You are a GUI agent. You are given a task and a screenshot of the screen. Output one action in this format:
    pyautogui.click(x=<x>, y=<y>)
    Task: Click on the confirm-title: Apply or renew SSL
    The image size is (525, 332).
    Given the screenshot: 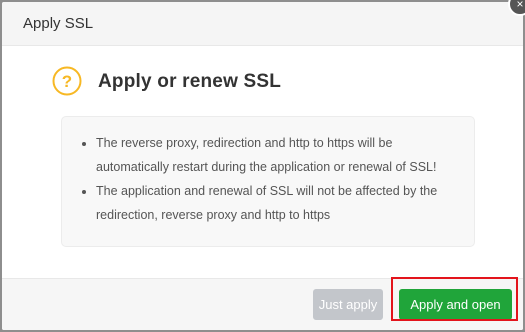 What is the action you would take?
    pyautogui.click(x=190, y=81)
    